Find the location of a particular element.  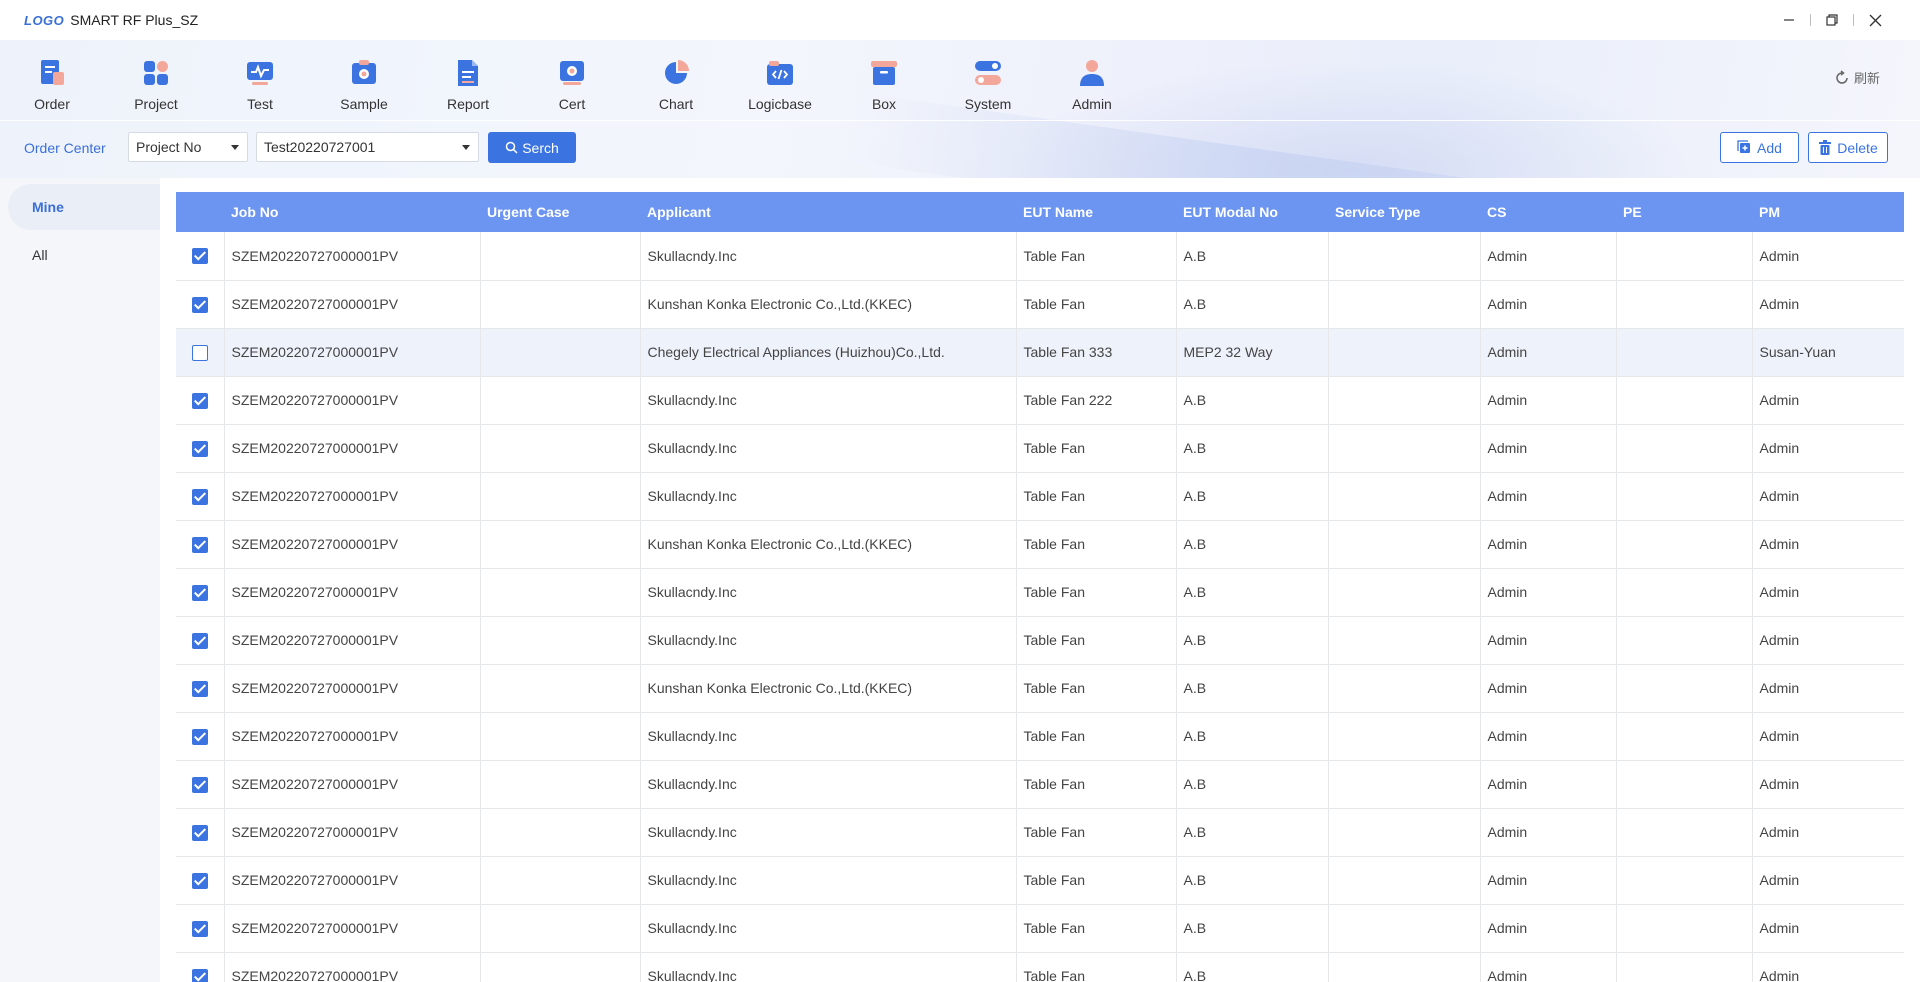

nav-item-sample: Sample is located at coordinates (364, 80).